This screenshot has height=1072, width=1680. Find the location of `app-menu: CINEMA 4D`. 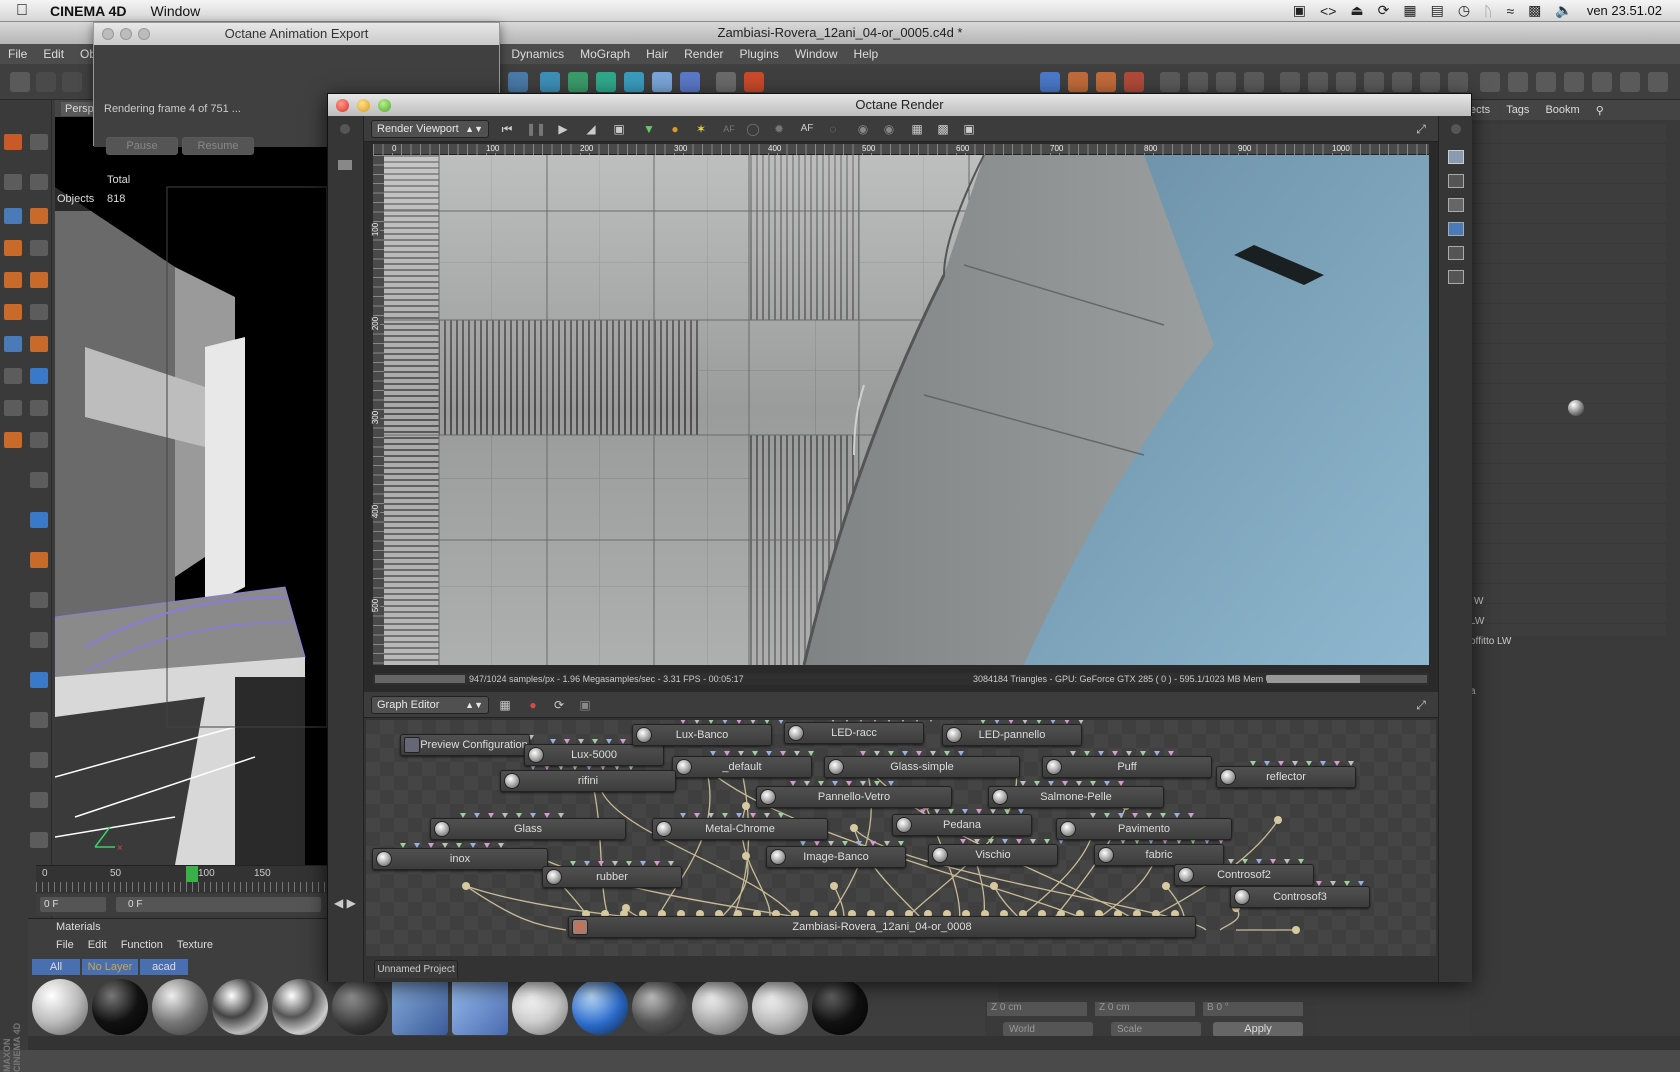

app-menu: CINEMA 4D is located at coordinates (88, 11).